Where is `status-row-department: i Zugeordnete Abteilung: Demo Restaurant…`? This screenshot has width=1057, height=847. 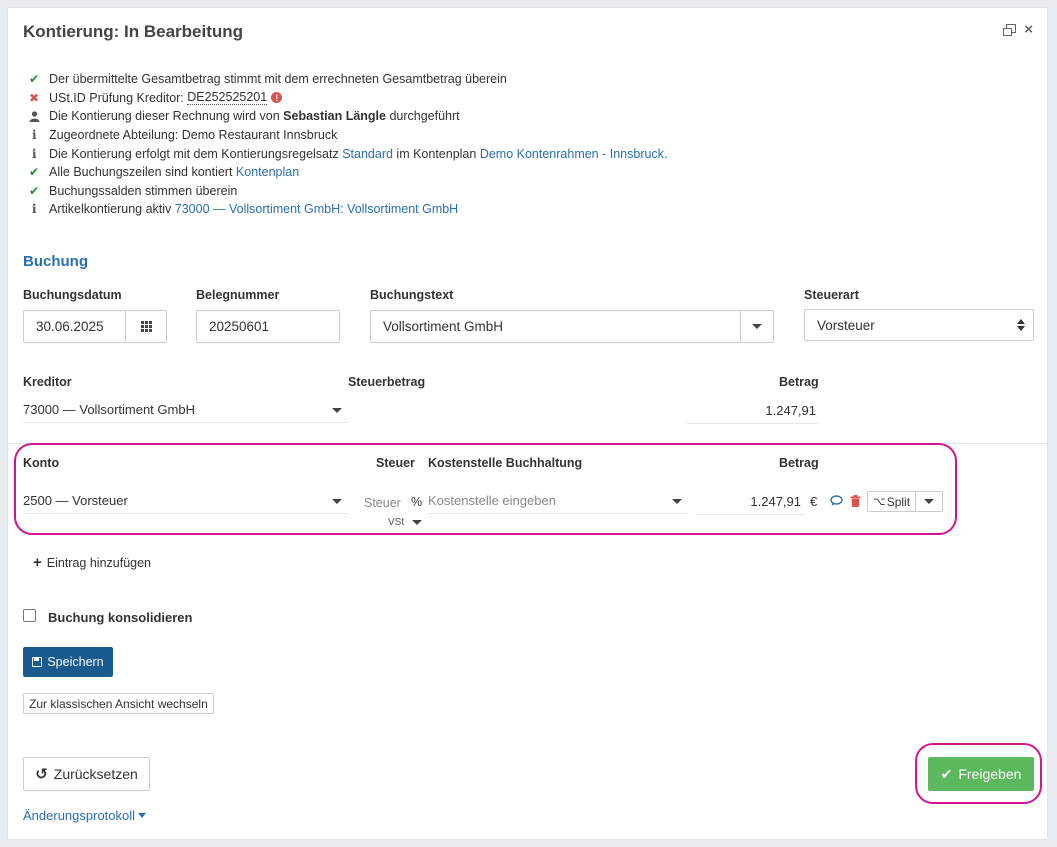 status-row-department: i Zugeordnete Abteilung: Demo Restaurant… is located at coordinates (348, 135).